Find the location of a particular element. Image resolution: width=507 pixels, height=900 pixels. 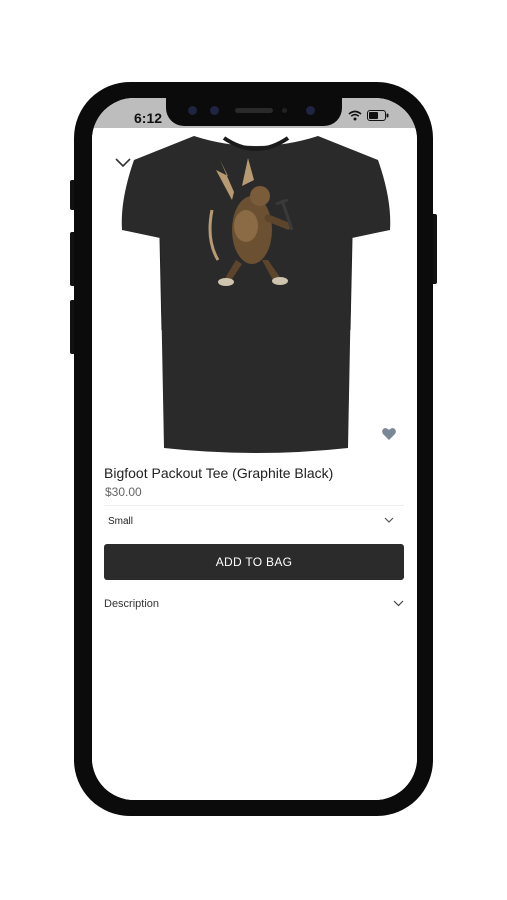

status-icons is located at coordinates (368, 115).